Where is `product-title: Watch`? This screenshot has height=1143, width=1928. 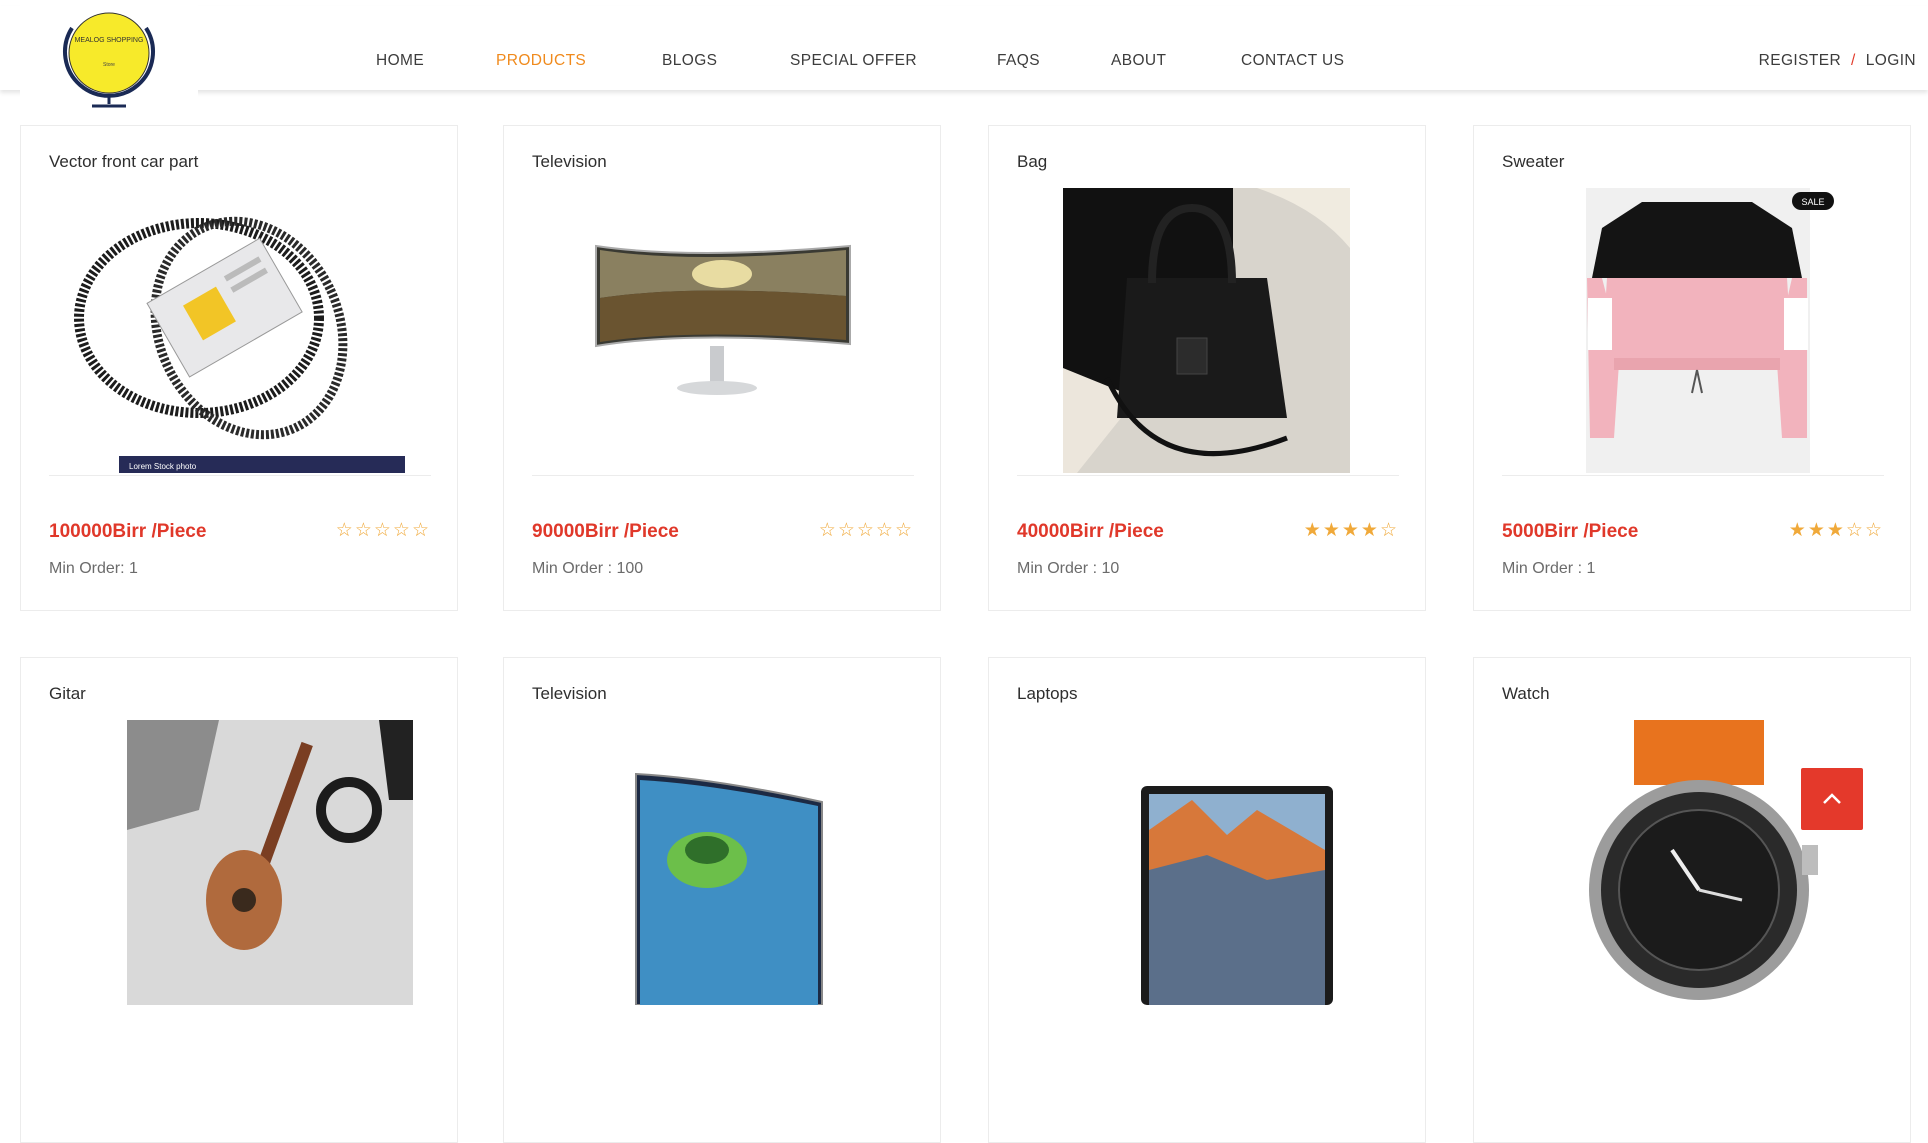 product-title: Watch is located at coordinates (1526, 694).